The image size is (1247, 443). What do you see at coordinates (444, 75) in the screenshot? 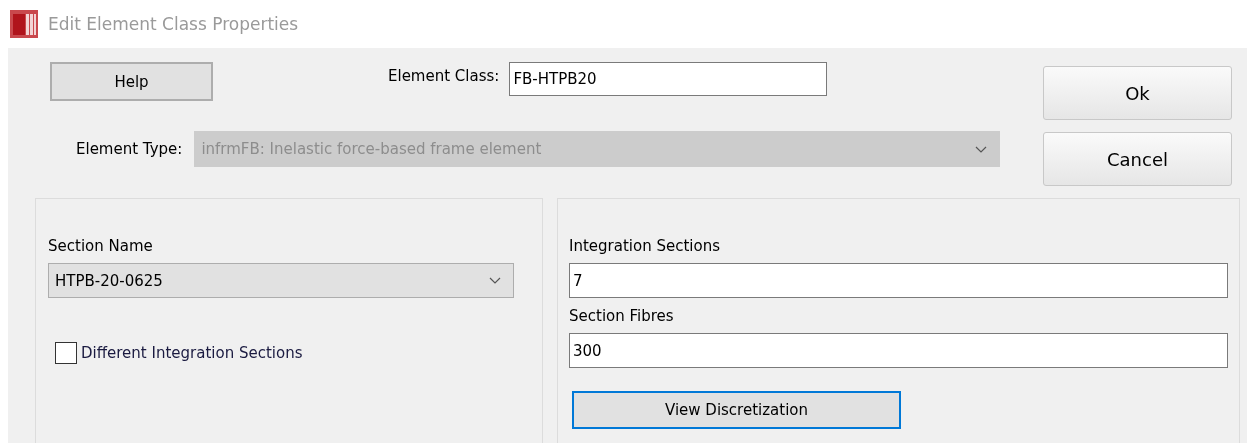
I see `field-label: Element Class:` at bounding box center [444, 75].